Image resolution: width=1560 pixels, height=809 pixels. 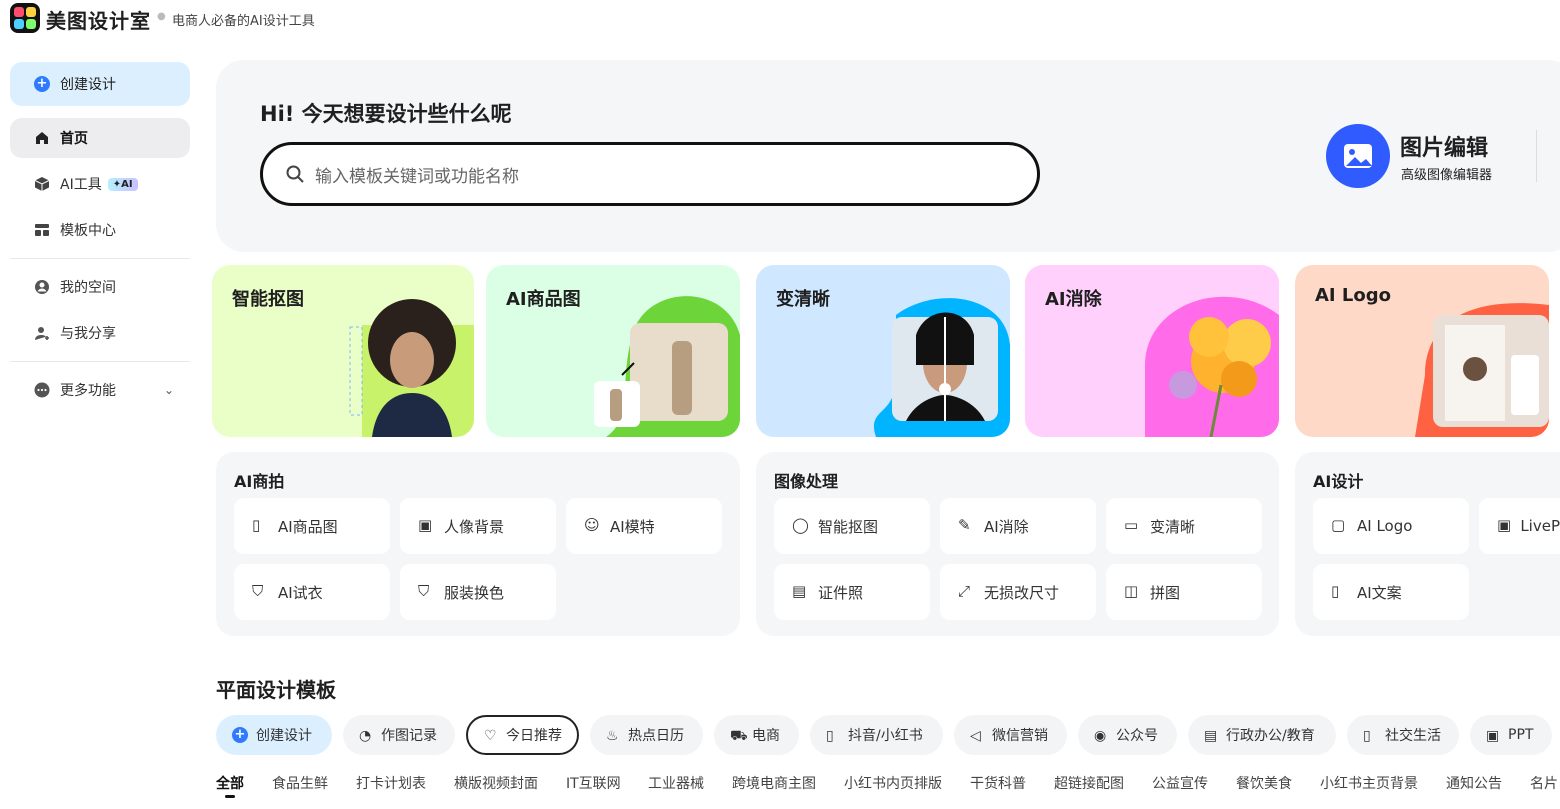 What do you see at coordinates (1403, 735) in the screenshot?
I see `chip-social: ▯ 社交生活` at bounding box center [1403, 735].